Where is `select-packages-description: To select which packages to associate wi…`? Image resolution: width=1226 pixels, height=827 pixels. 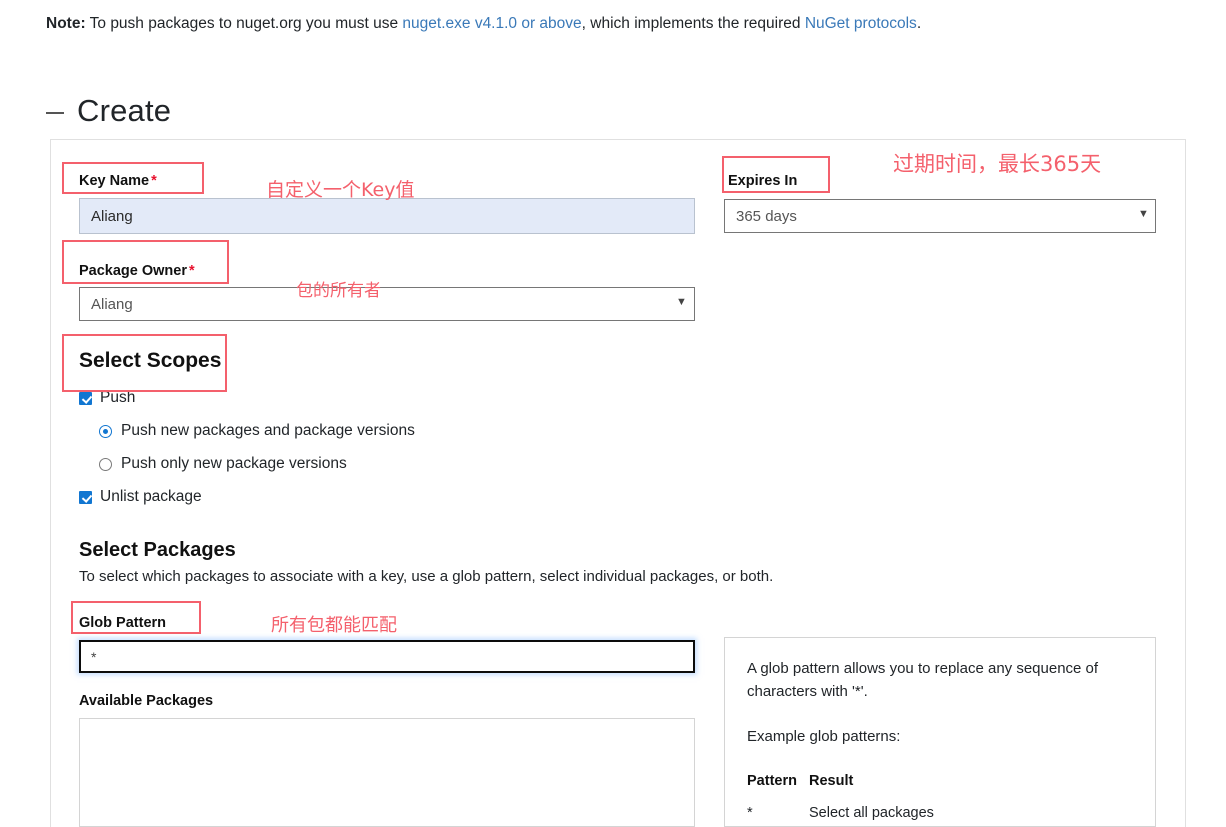
select-packages-description: To select which packages to associate wi… is located at coordinates (426, 576).